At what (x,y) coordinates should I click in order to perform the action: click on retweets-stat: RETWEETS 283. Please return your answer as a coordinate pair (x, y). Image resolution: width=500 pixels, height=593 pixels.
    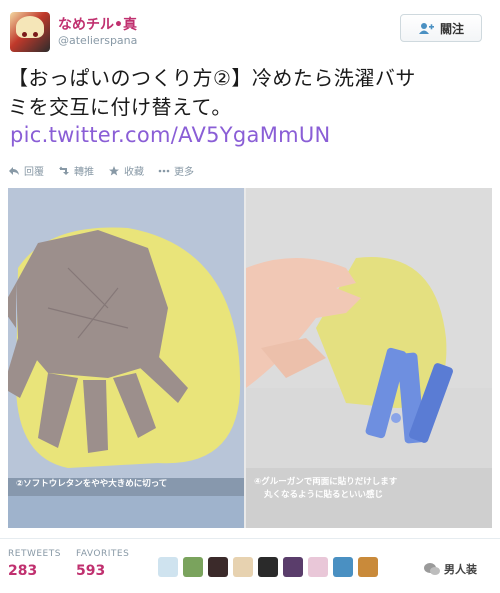
    Looking at the image, I should click on (34, 564).